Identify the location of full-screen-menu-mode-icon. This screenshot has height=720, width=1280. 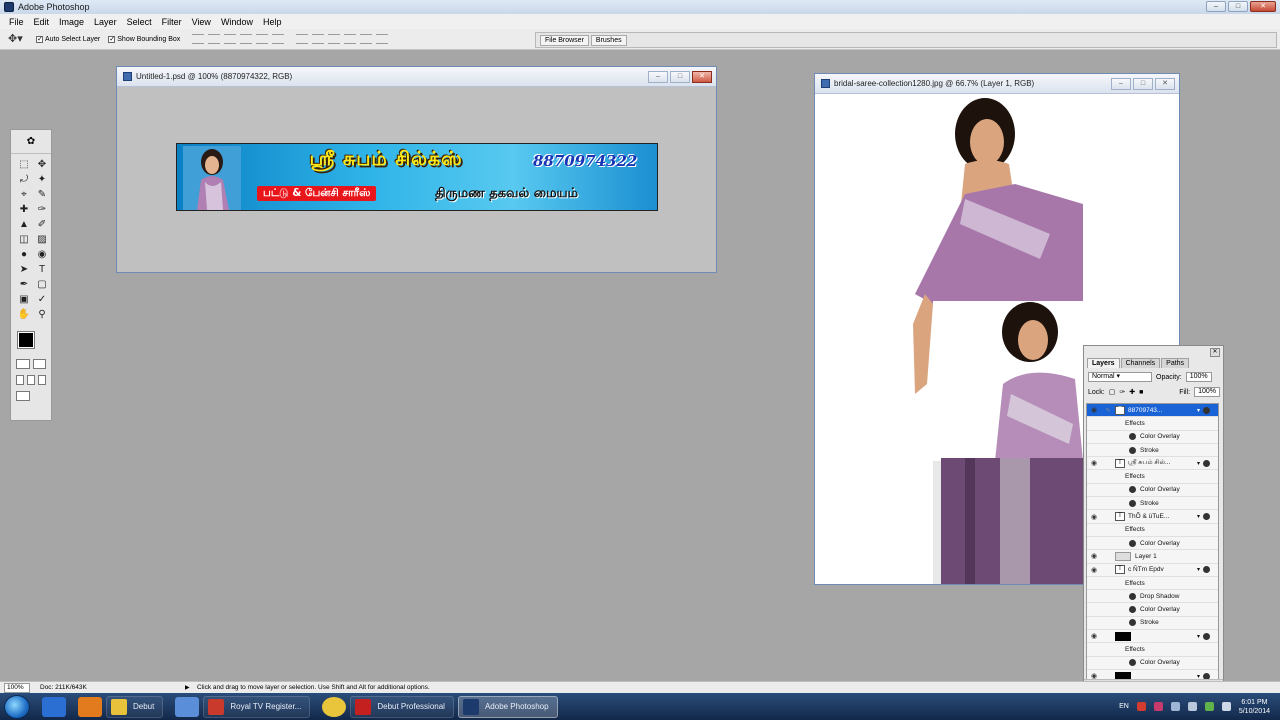
(31, 380).